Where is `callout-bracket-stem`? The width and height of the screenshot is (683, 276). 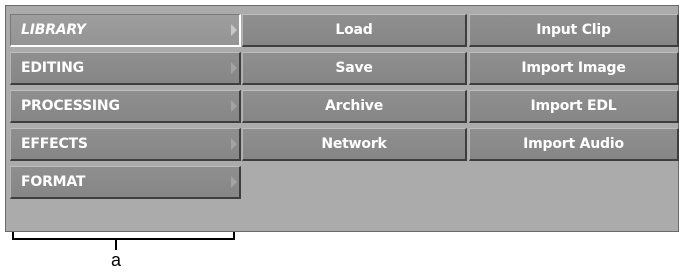
callout-bracket-stem is located at coordinates (116, 245).